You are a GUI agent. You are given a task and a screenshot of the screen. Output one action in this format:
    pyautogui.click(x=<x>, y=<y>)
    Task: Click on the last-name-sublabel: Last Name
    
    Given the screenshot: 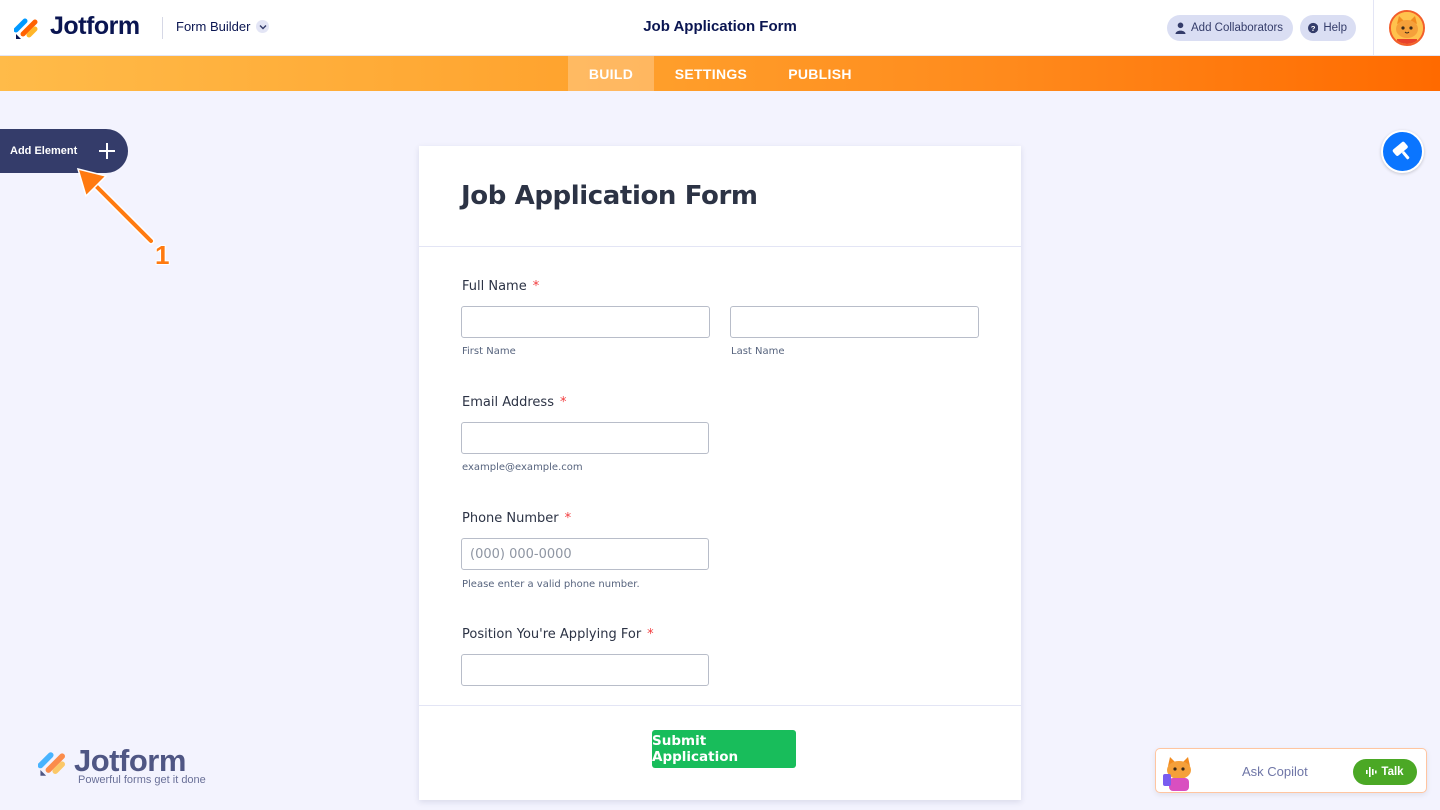 What is the action you would take?
    pyautogui.click(x=758, y=351)
    